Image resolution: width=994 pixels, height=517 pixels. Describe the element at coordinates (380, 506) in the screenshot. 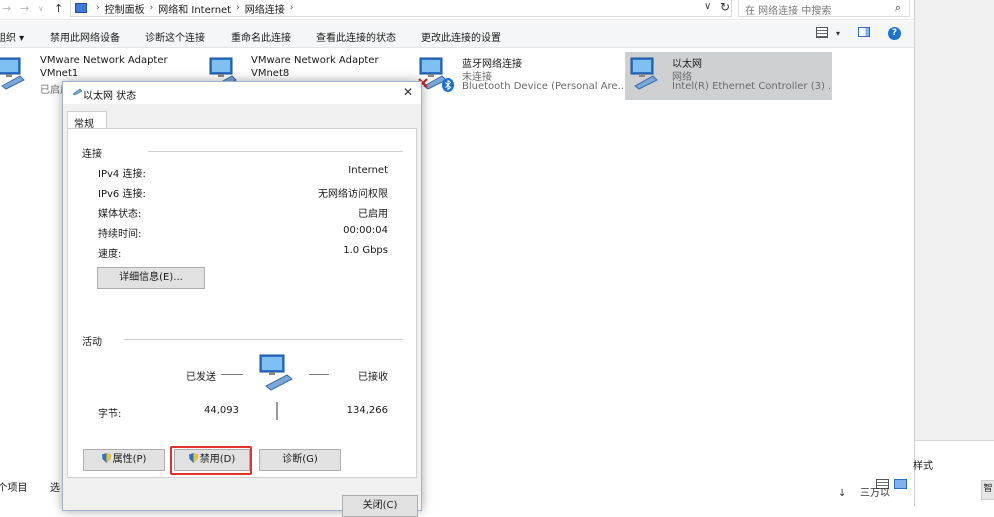

I see `close-button: 关闭(C)` at that location.